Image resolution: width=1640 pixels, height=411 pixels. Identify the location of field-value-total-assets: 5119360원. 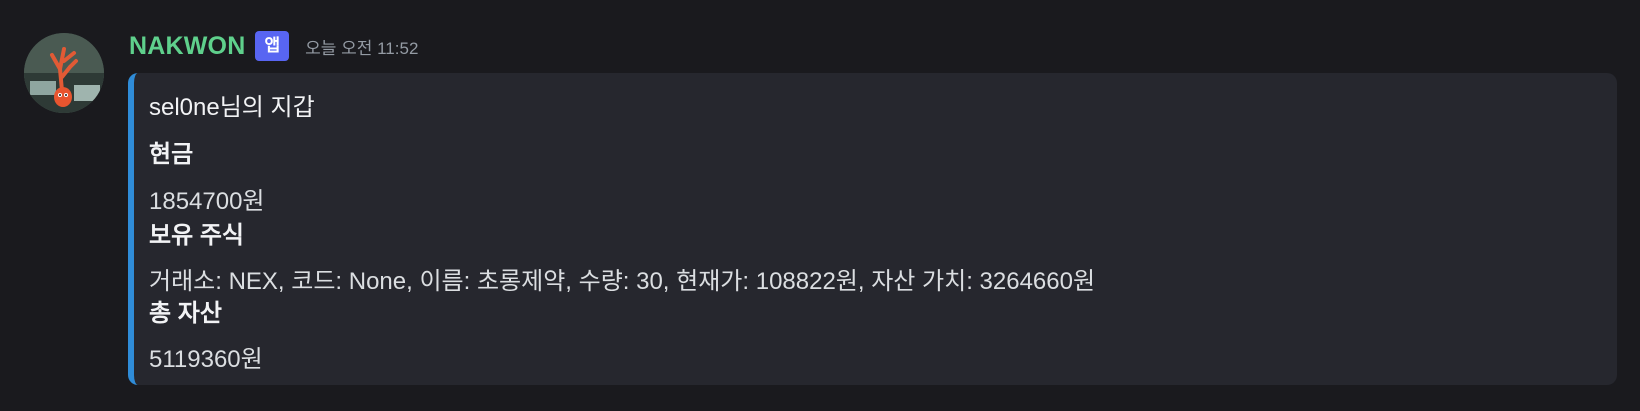
(206, 359).